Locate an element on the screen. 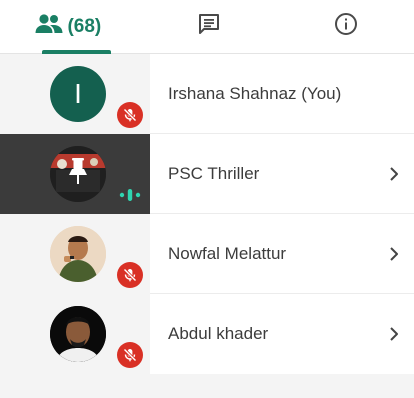 This screenshot has width=414, height=398. tab-info is located at coordinates (345, 26).